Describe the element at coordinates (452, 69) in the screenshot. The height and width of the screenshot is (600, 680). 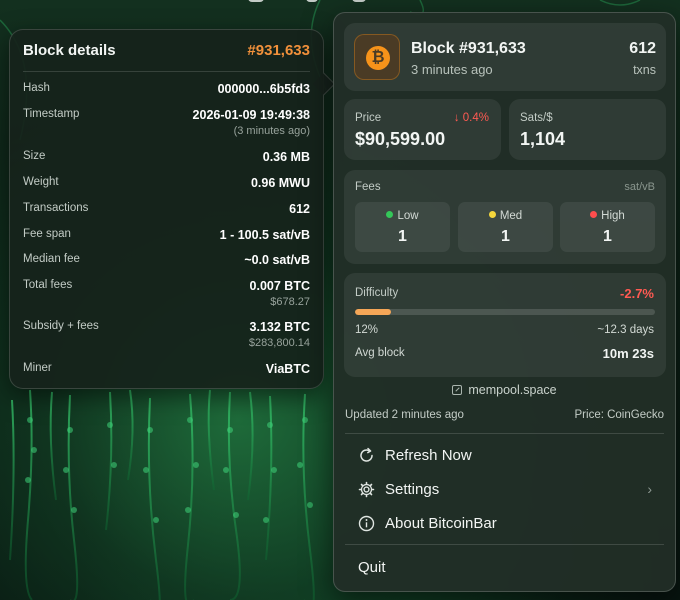
I see `block-age: 3 minutes ago` at that location.